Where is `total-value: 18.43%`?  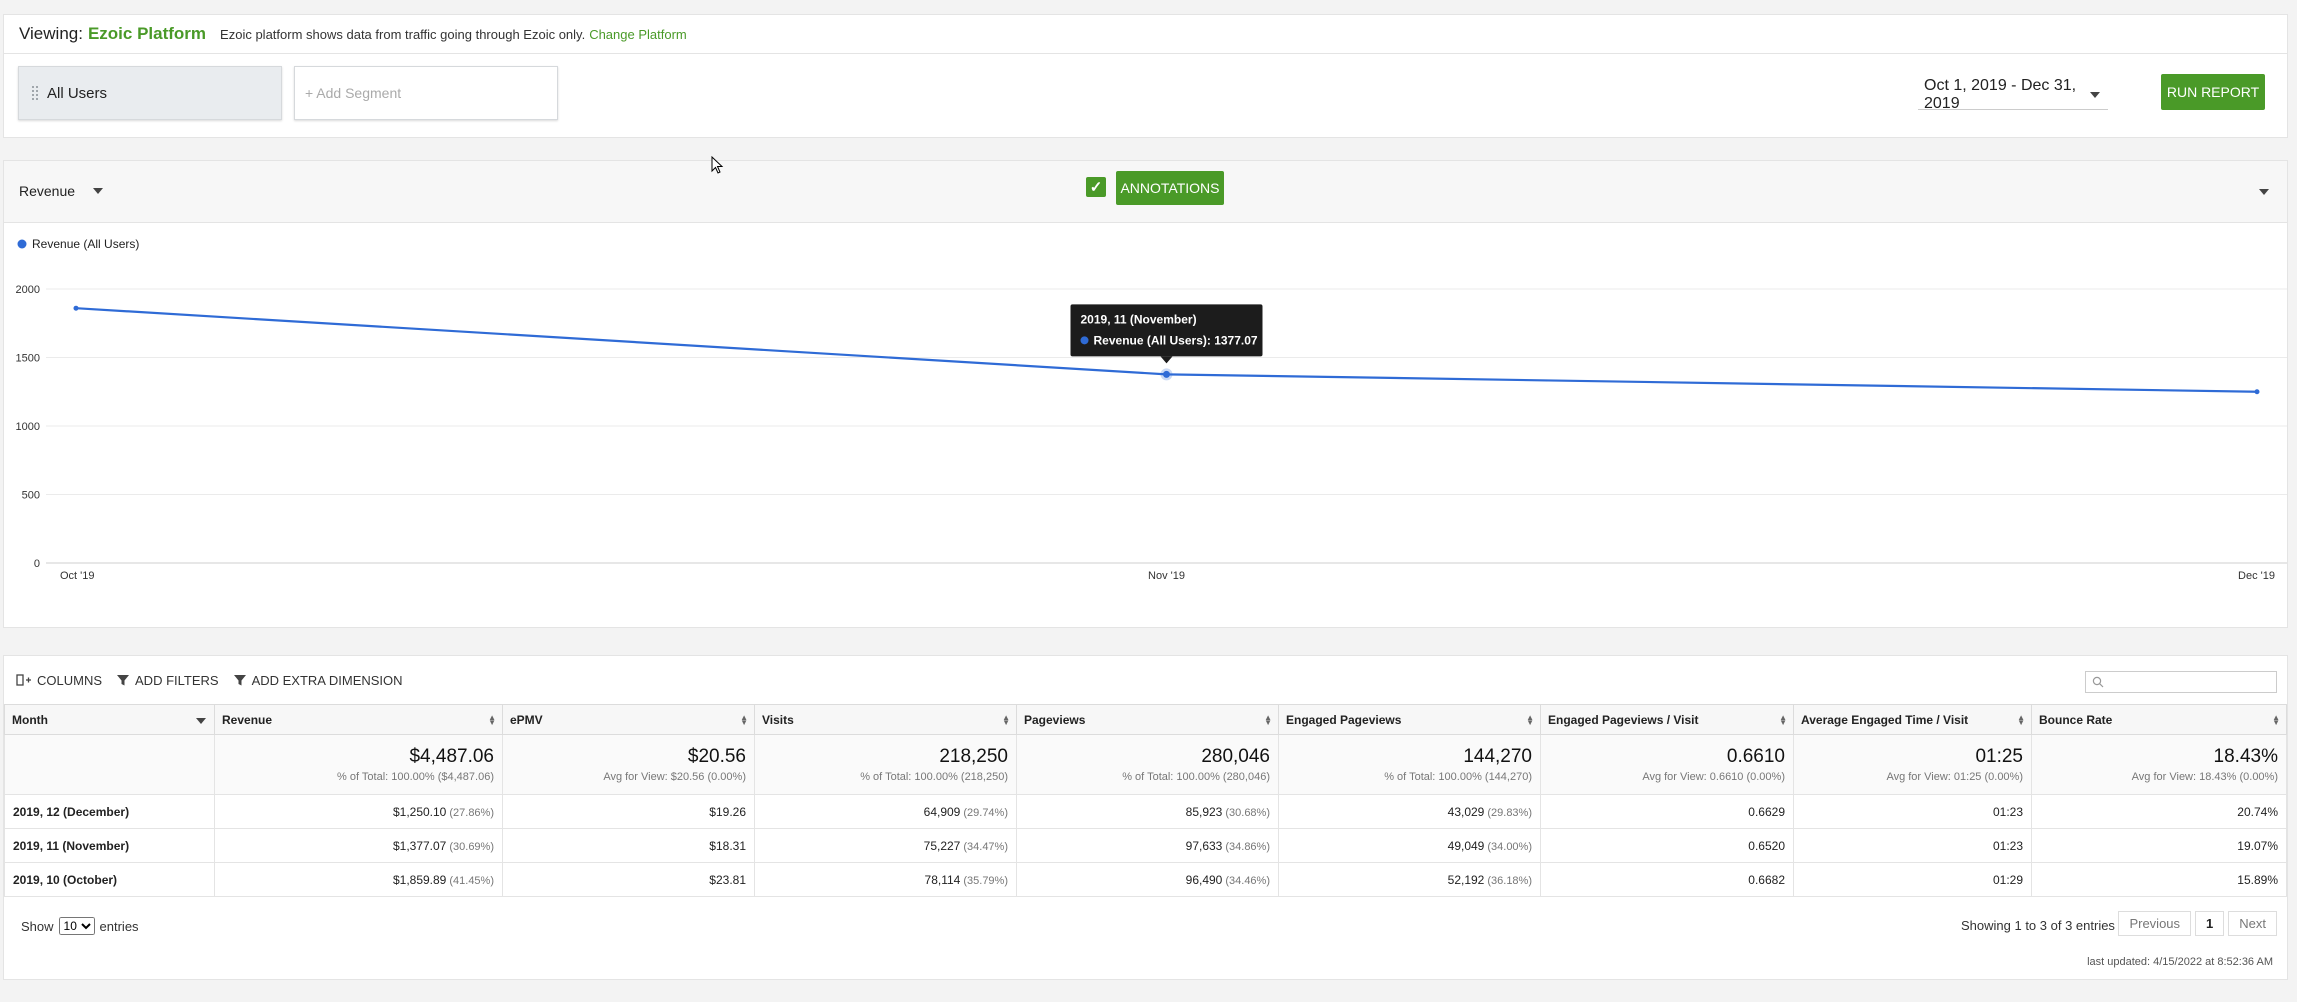 total-value: 18.43% is located at coordinates (2245, 756).